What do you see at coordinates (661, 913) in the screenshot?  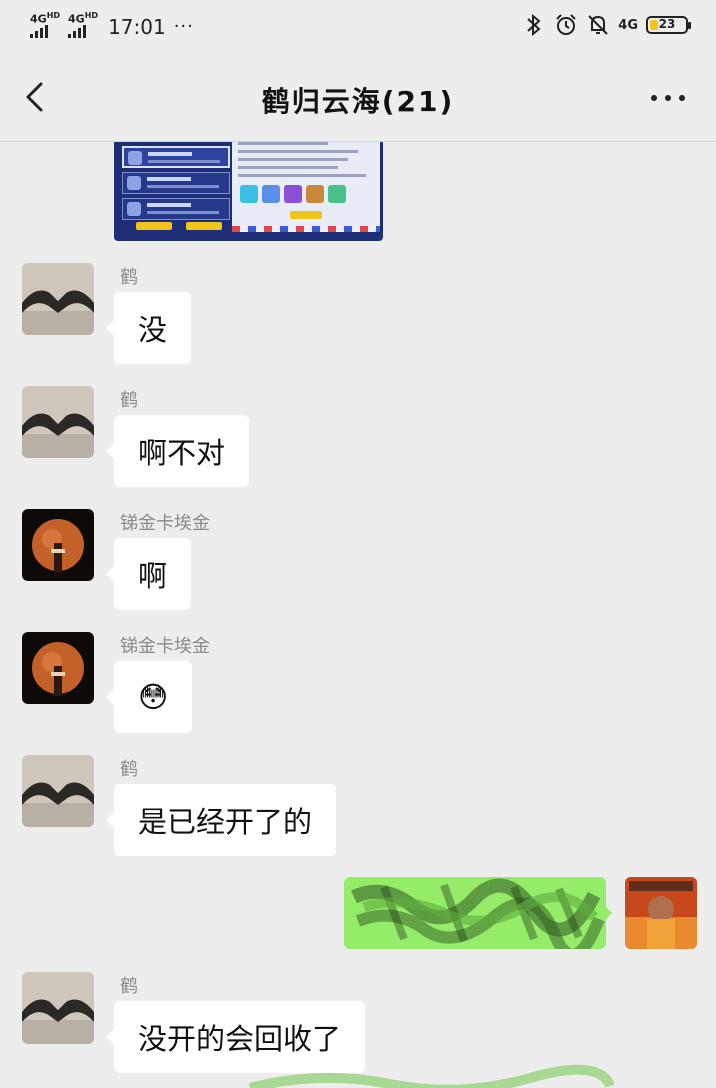 I see `my-avatar` at bounding box center [661, 913].